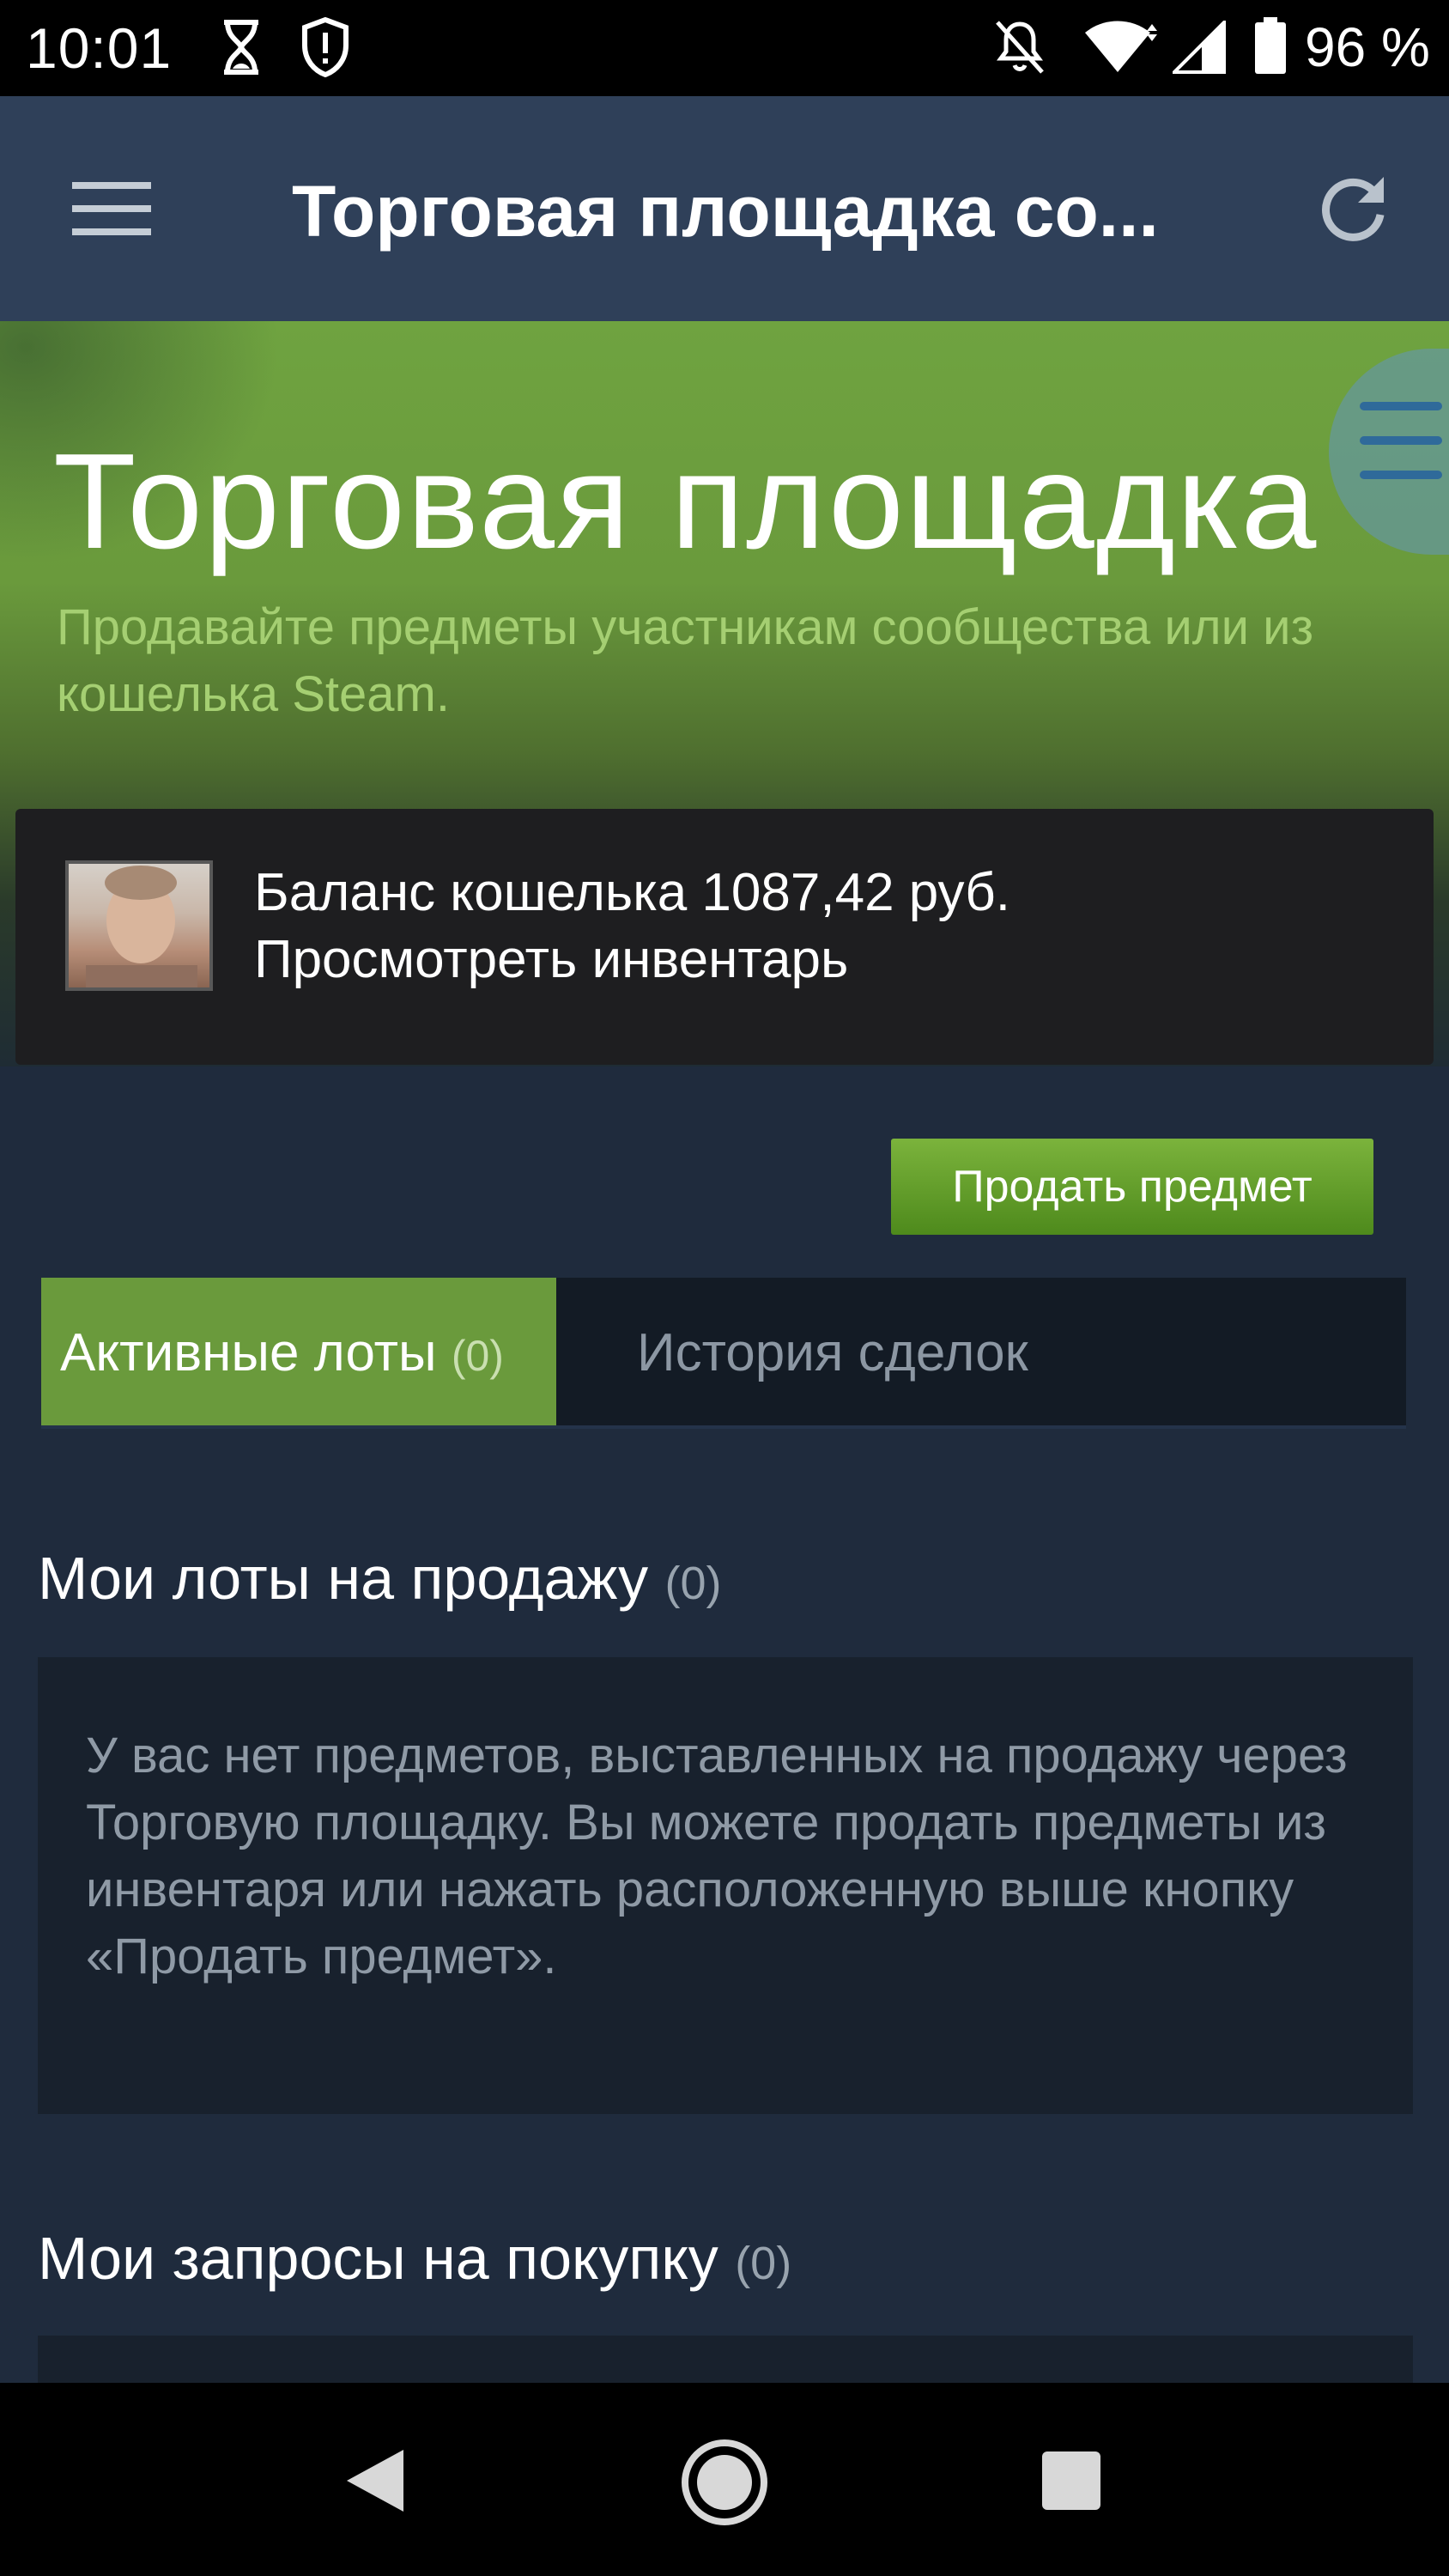 The width and height of the screenshot is (1449, 2576). Describe the element at coordinates (139, 925) in the screenshot. I see `avatar` at that location.